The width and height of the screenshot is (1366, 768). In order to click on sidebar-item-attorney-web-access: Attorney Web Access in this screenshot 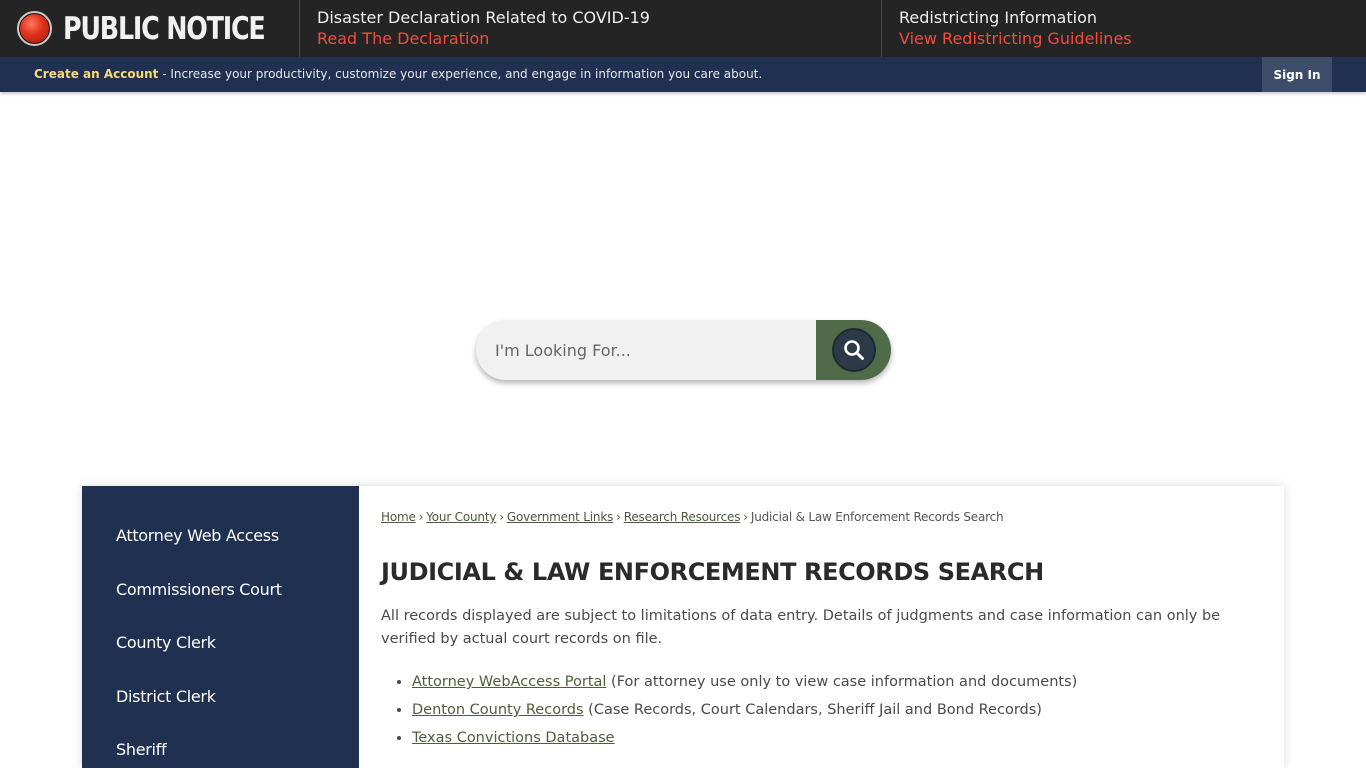, I will do `click(197, 535)`.